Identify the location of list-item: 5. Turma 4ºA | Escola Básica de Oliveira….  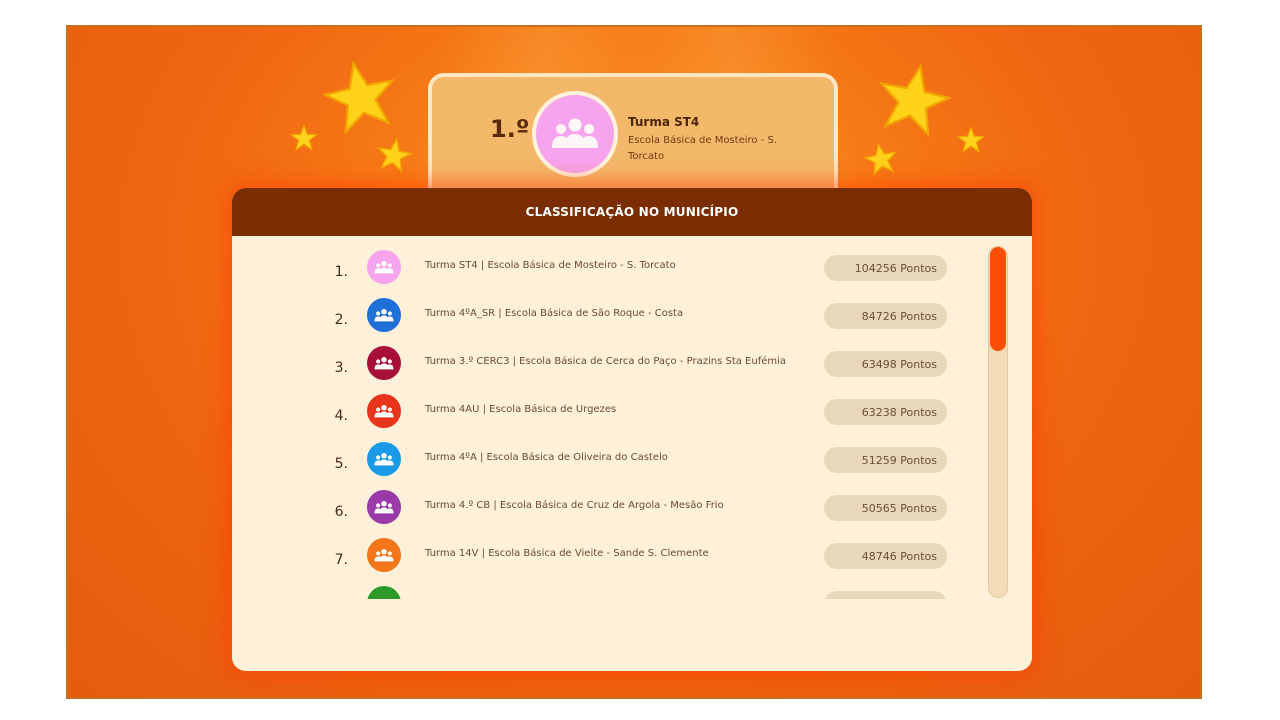
(632, 466).